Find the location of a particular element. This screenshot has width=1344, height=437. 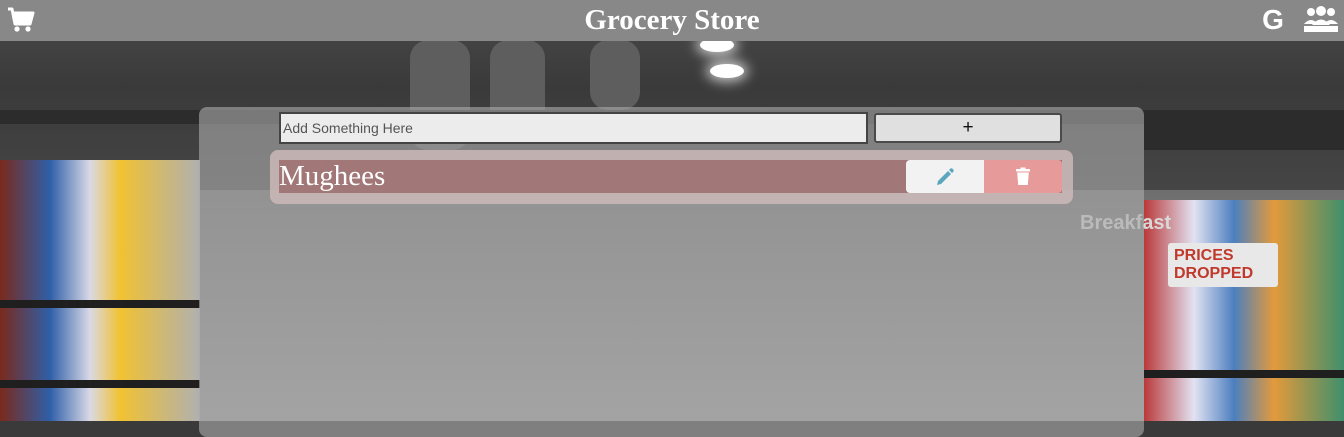

trash-icon is located at coordinates (1023, 176).